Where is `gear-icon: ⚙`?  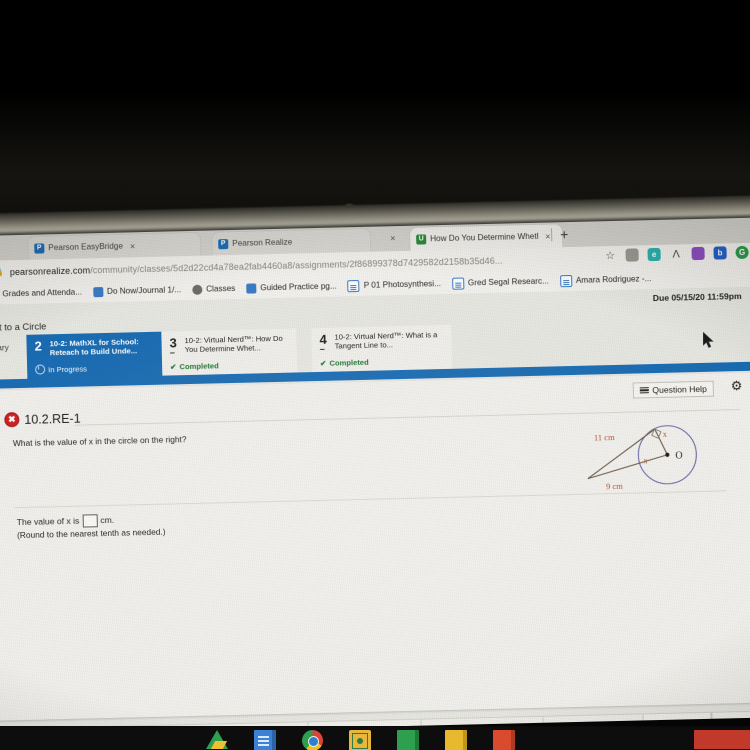
gear-icon: ⚙ is located at coordinates (737, 385).